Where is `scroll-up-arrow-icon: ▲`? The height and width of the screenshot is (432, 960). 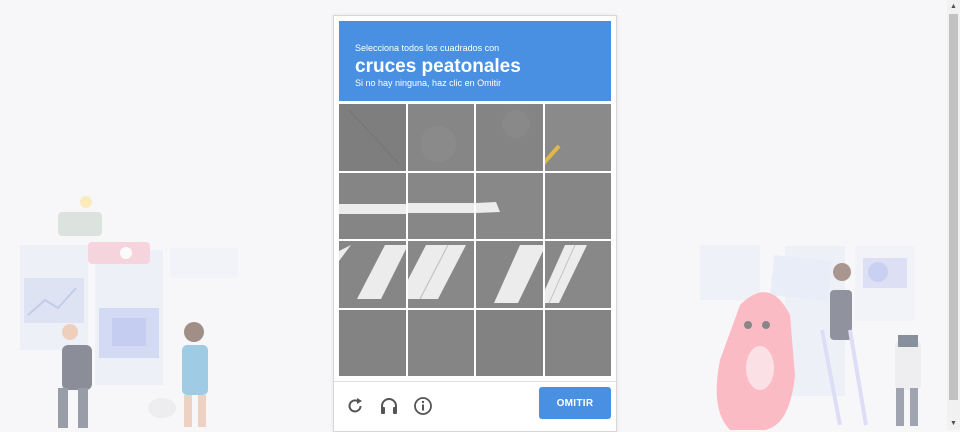
scroll-up-arrow-icon: ▲ is located at coordinates (953, 6).